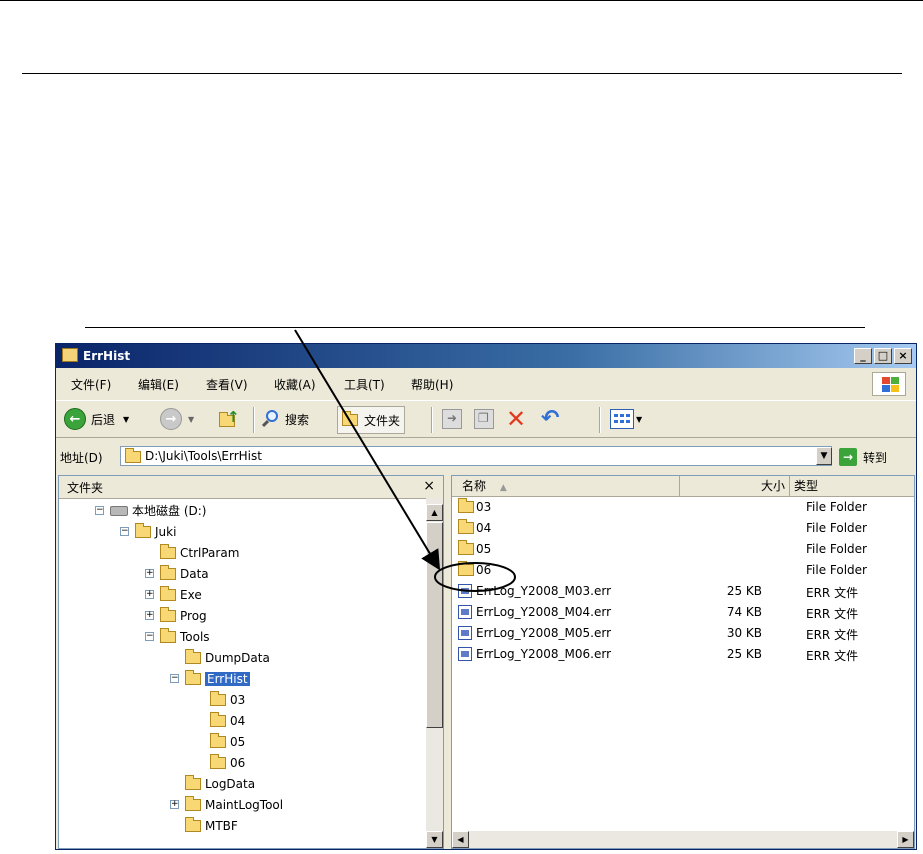 This screenshot has height=854, width=923. I want to click on tree-item-label: Prog, so click(193, 615).